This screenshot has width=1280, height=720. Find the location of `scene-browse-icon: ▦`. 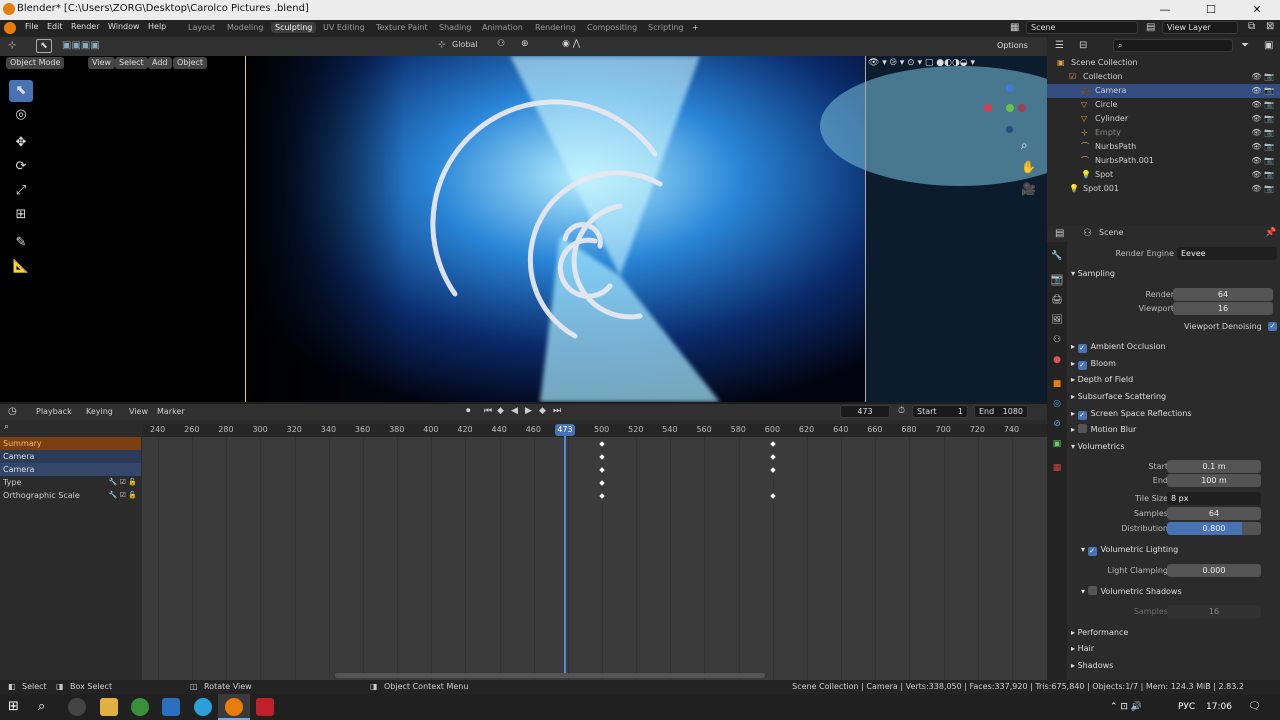

scene-browse-icon: ▦ is located at coordinates (1014, 27).